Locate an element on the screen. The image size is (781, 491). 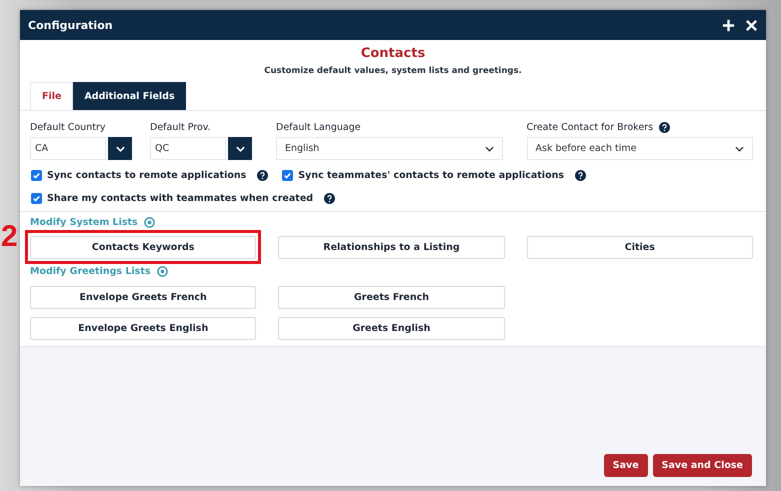
dropdown-field: English is located at coordinates (389, 148).